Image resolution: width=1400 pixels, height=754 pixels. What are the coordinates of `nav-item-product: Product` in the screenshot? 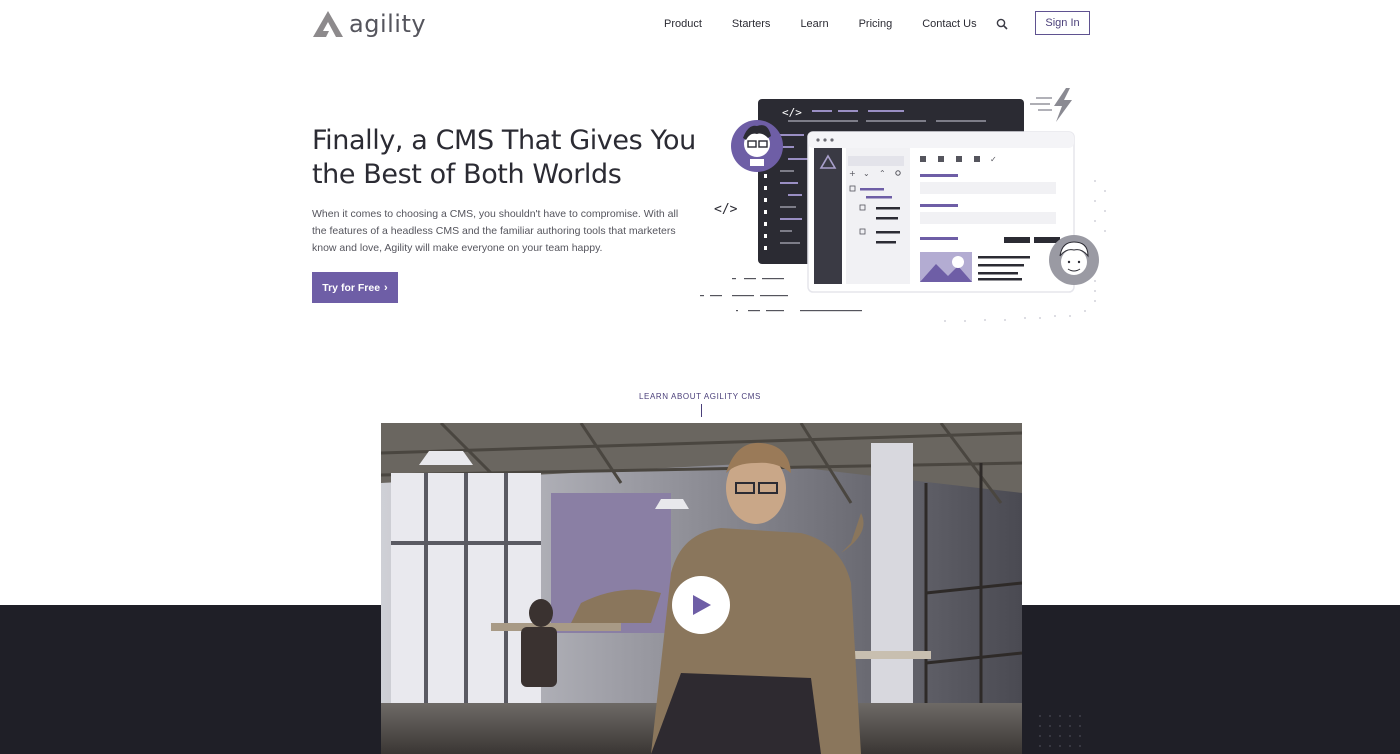 It's located at (683, 24).